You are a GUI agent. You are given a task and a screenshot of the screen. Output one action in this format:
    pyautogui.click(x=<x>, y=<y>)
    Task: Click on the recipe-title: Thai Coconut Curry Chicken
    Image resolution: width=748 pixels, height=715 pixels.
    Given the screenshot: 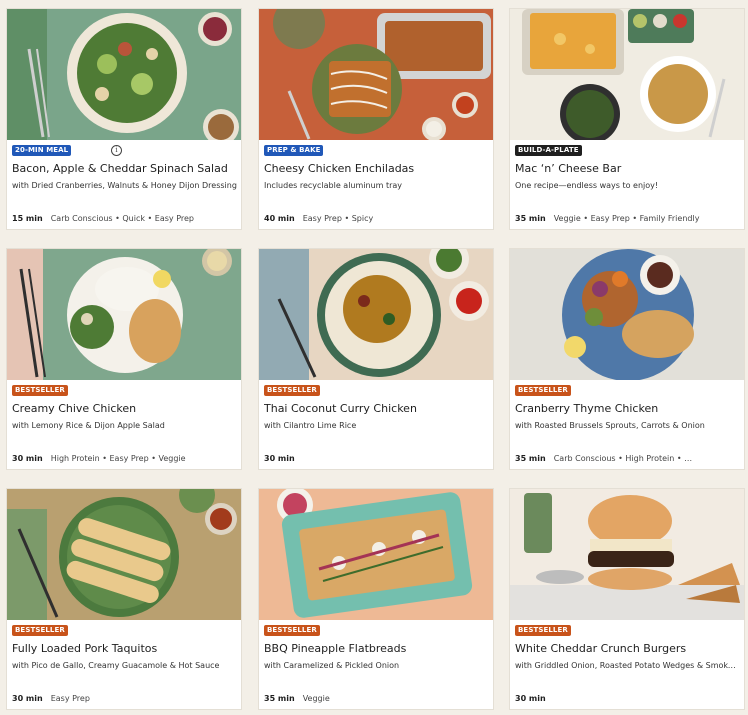 What is the action you would take?
    pyautogui.click(x=376, y=408)
    